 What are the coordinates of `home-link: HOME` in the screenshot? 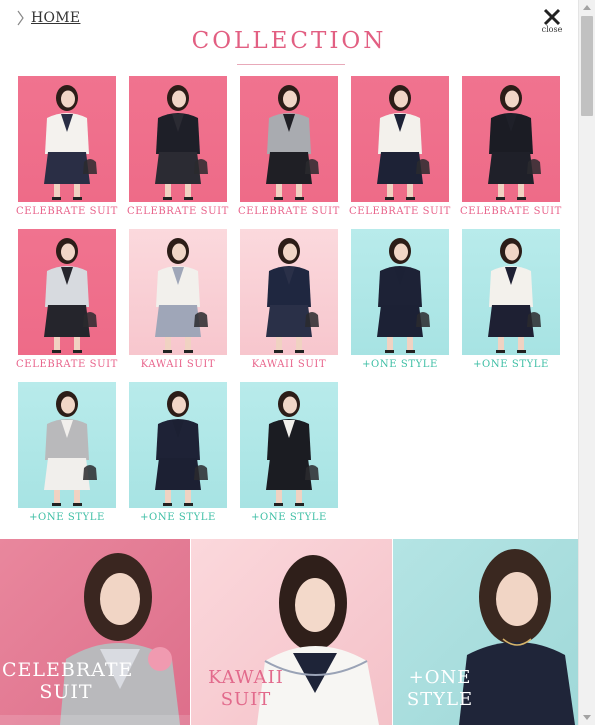 It's located at (48, 18).